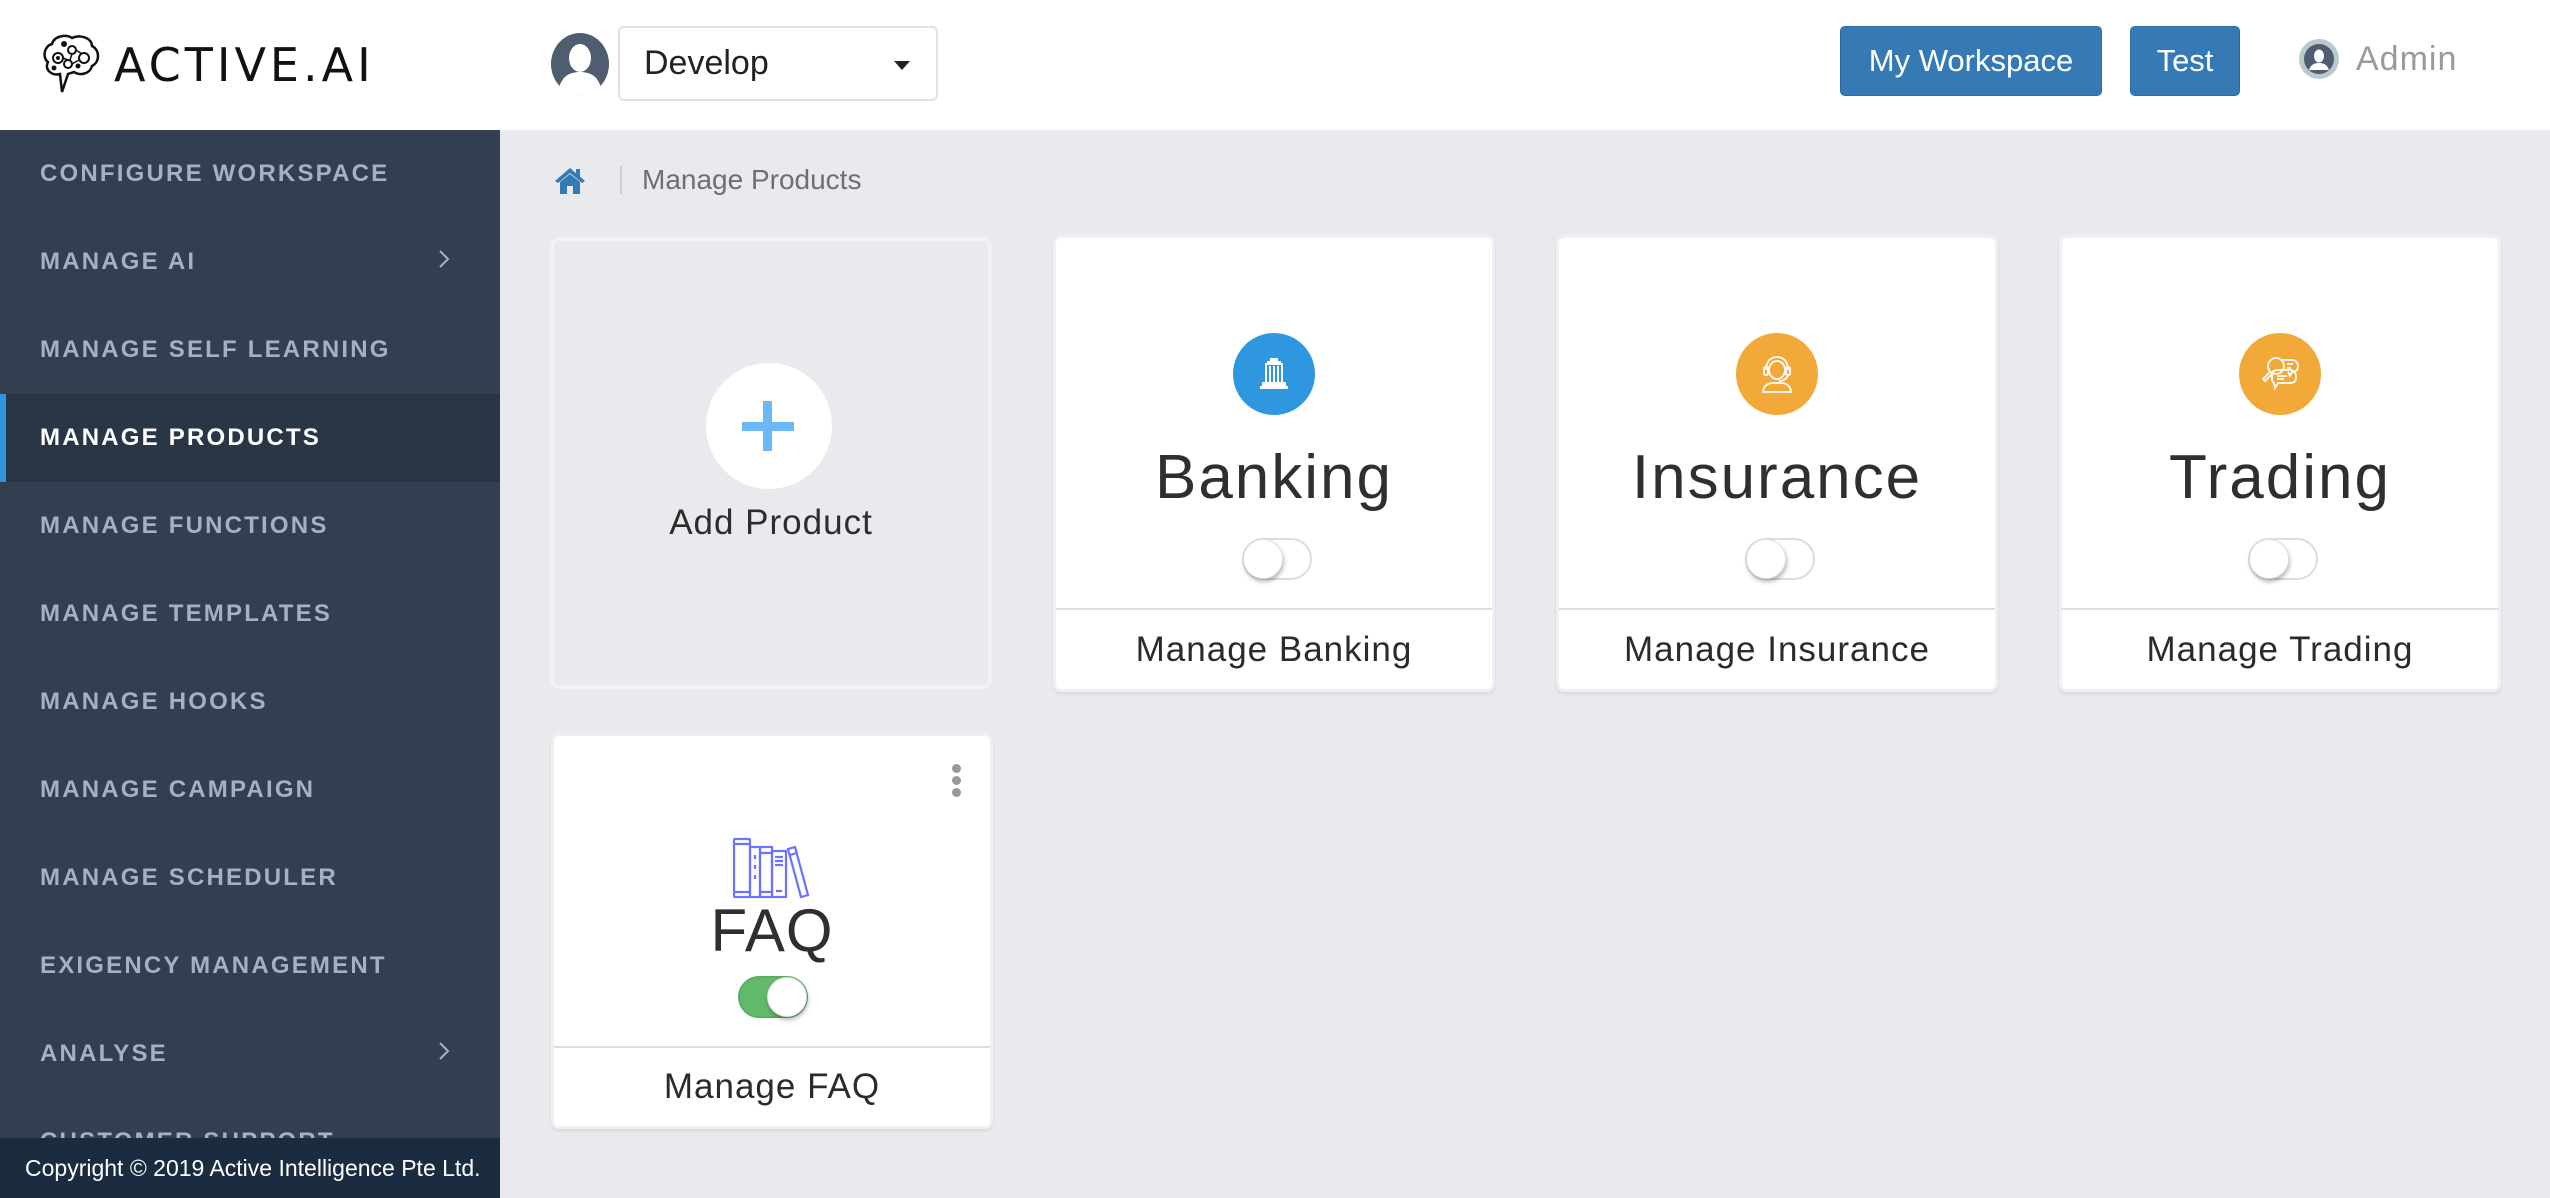 The height and width of the screenshot is (1198, 2550). I want to click on add-product-card: Add Product, so click(771, 463).